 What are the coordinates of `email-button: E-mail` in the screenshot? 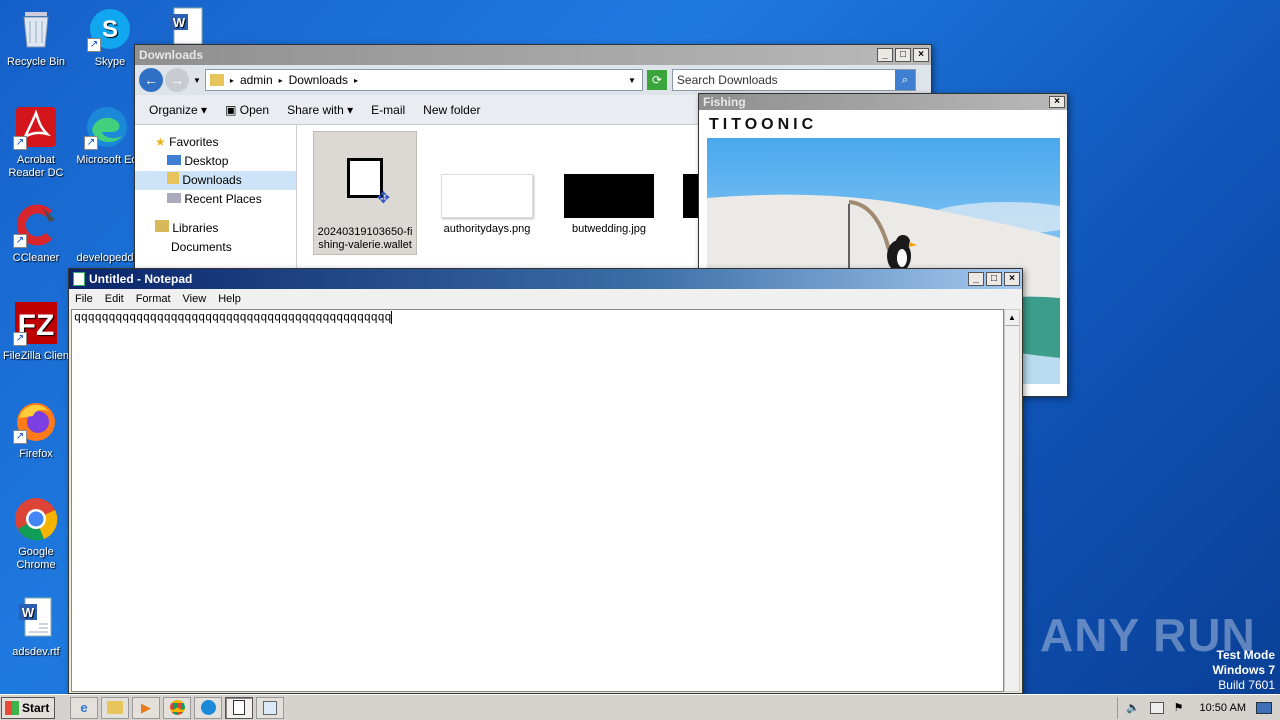 It's located at (388, 110).